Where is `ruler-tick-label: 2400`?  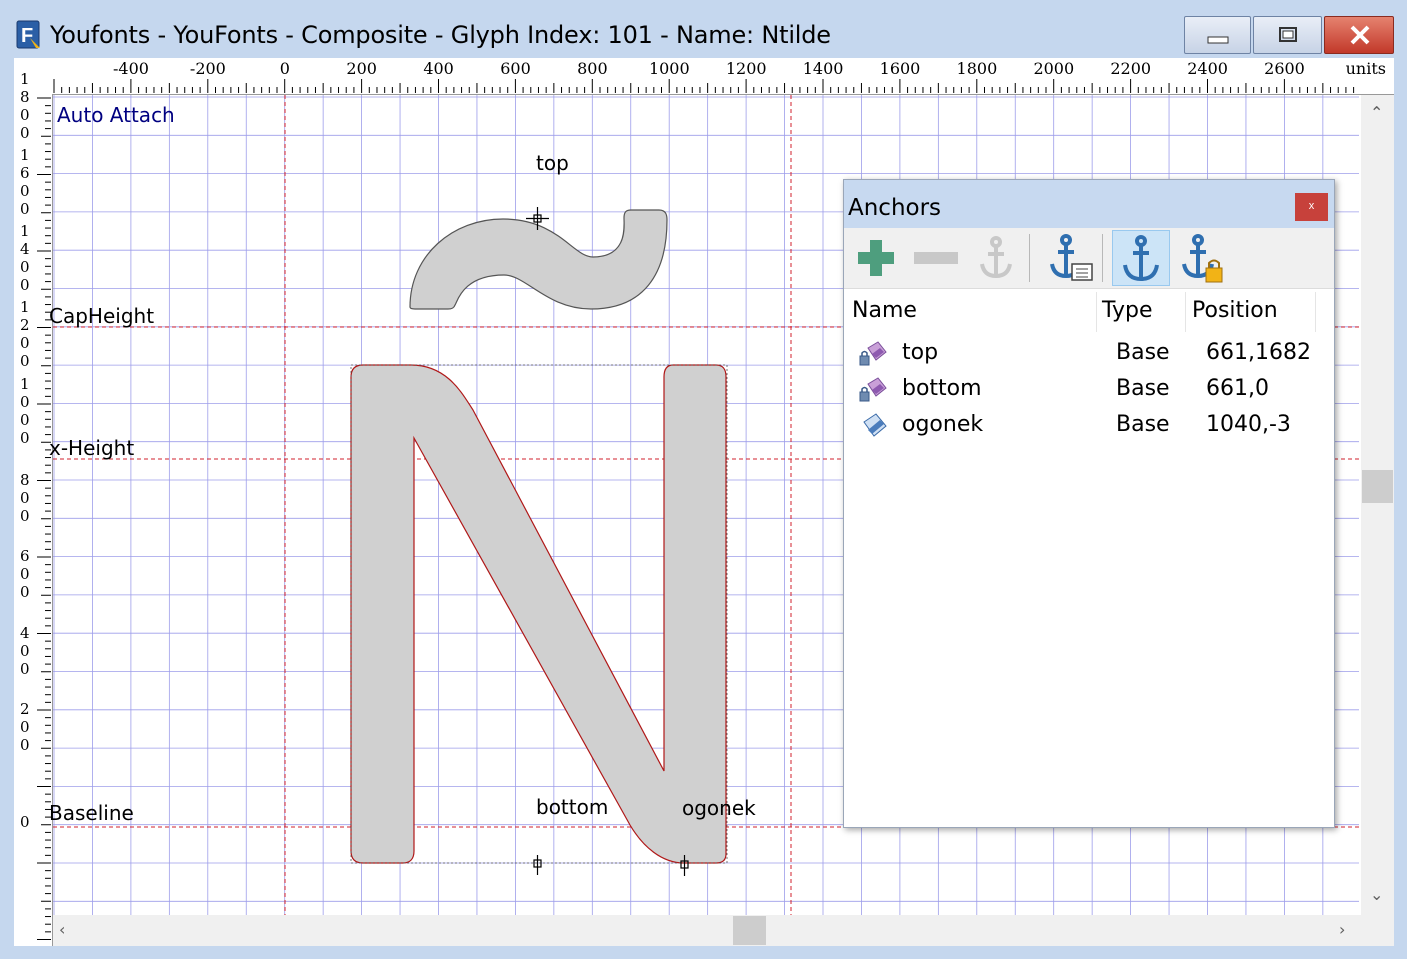 ruler-tick-label: 2400 is located at coordinates (1207, 68).